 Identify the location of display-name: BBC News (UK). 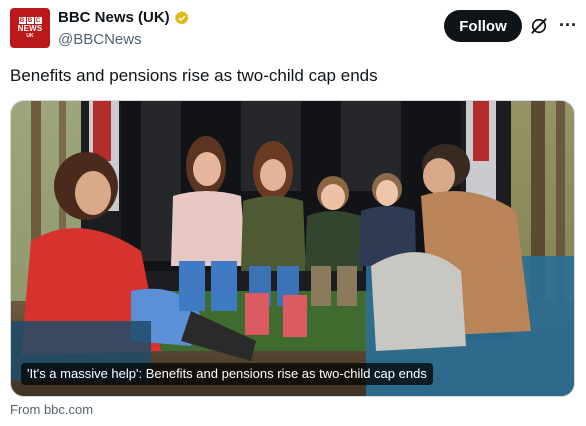
(114, 17).